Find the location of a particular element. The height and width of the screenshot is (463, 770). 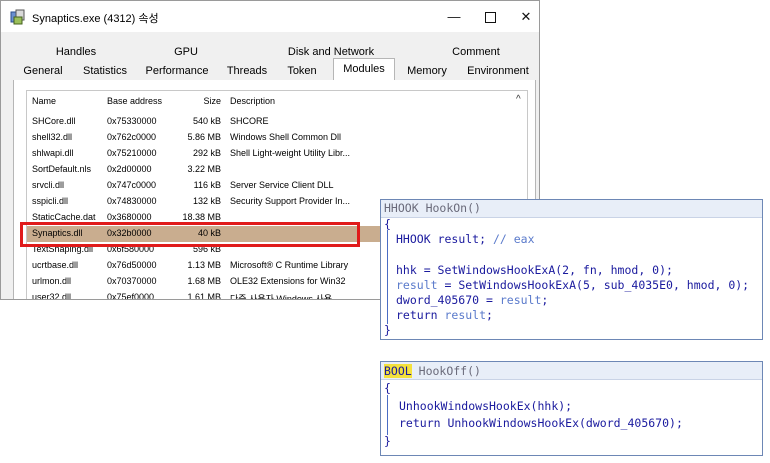

minimize-icon: — is located at coordinates (454, 16).